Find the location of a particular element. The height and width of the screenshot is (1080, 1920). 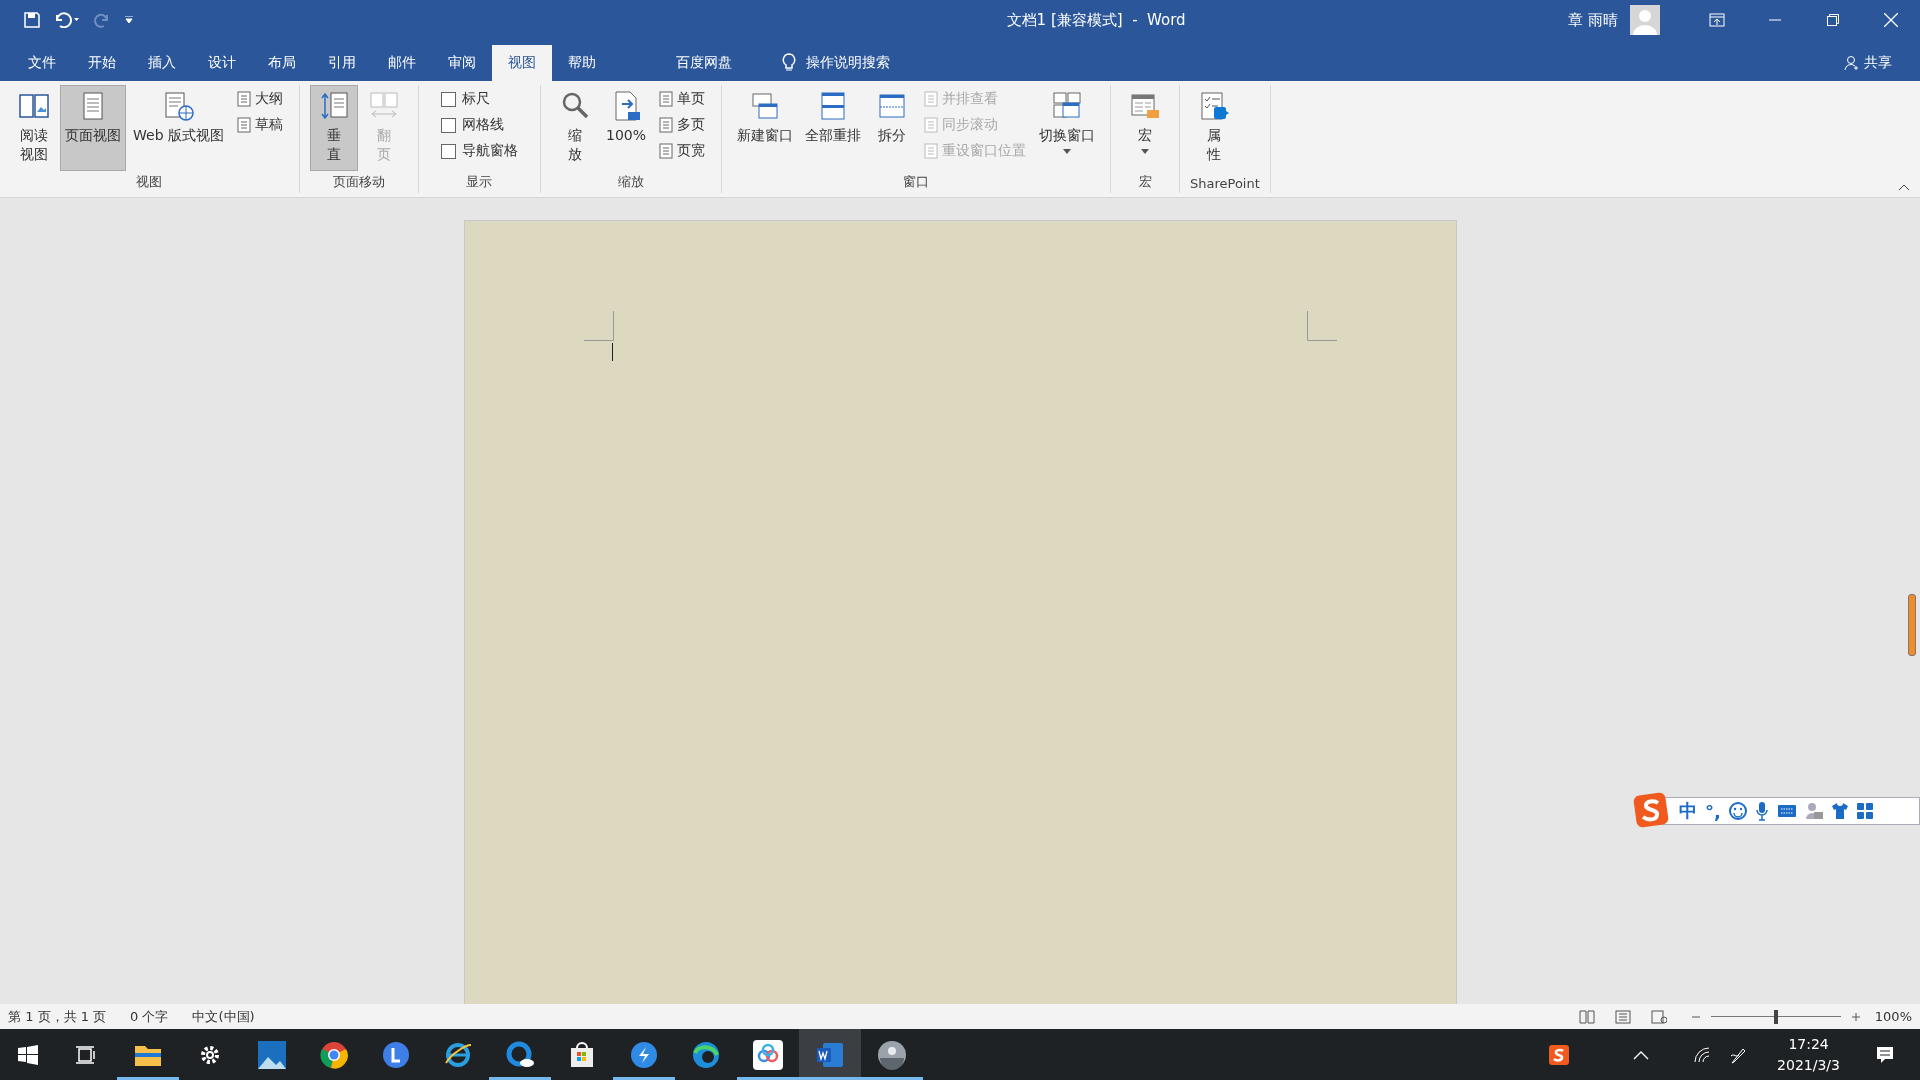

language: 中文(中国) is located at coordinates (223, 1016).